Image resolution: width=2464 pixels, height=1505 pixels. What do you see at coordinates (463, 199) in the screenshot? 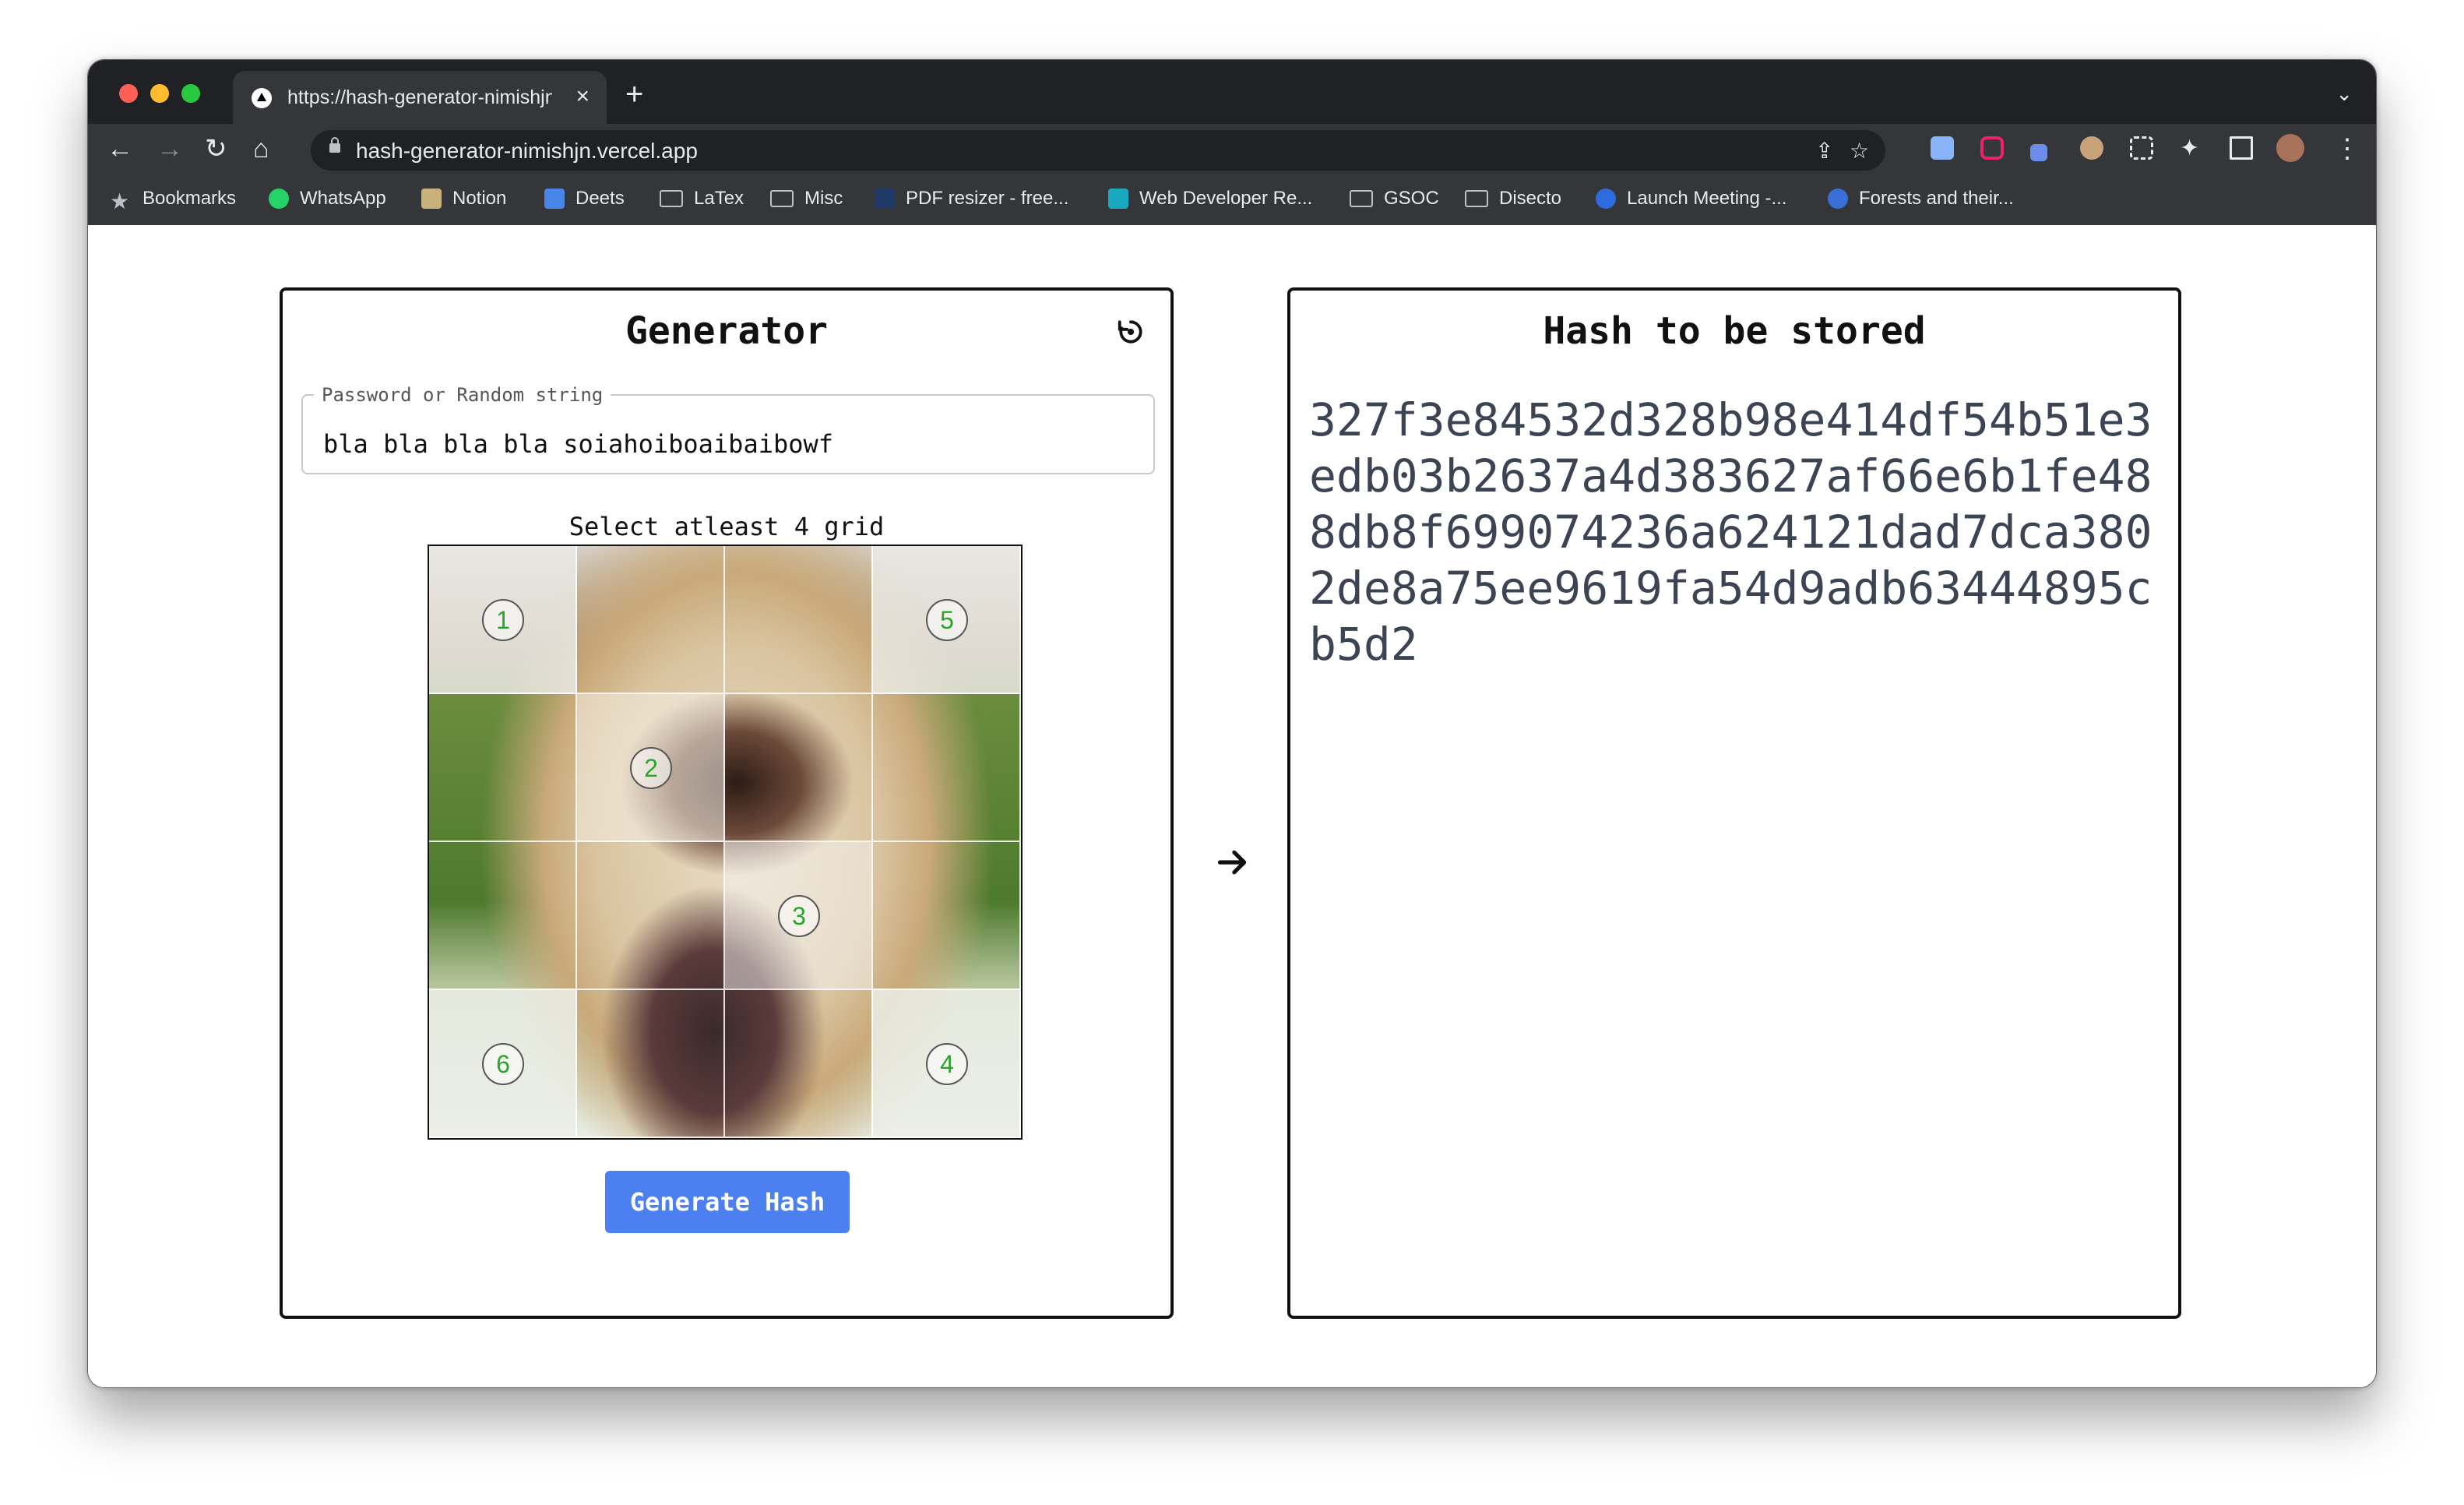
I see `bookmark-item: Notion` at bounding box center [463, 199].